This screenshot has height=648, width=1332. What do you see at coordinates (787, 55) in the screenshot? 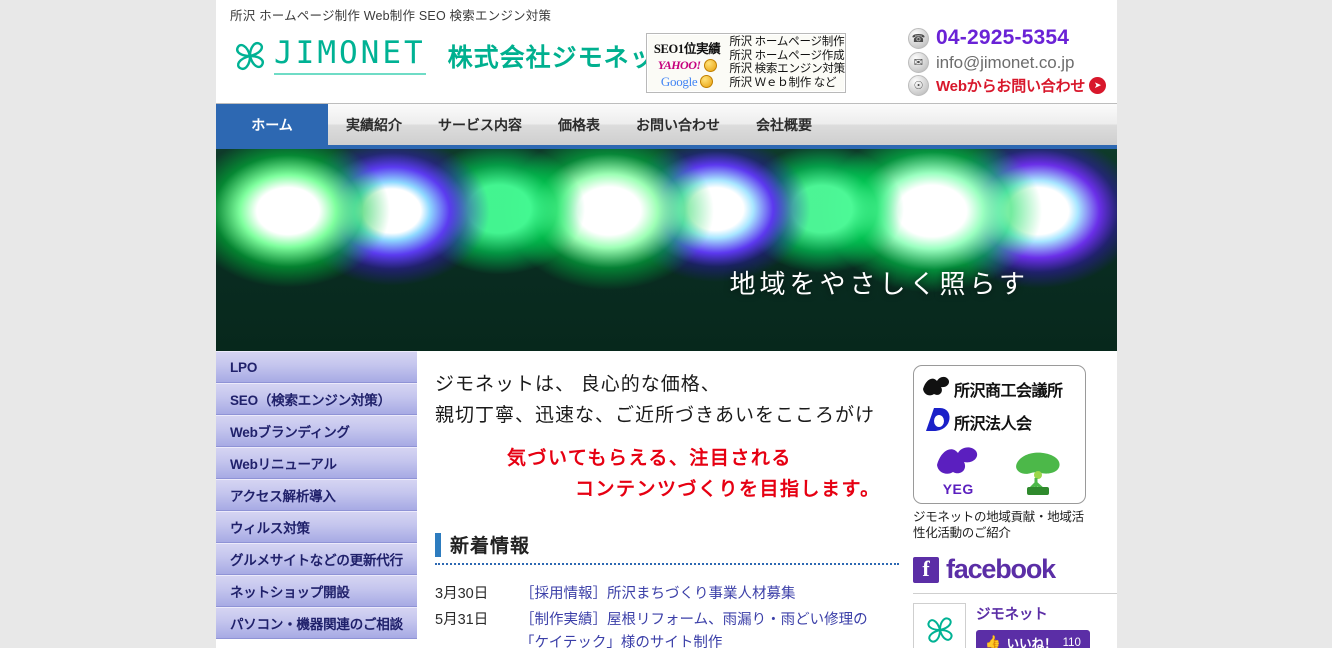
I see `seo-keyword: 所沢 ホームページ作成` at bounding box center [787, 55].